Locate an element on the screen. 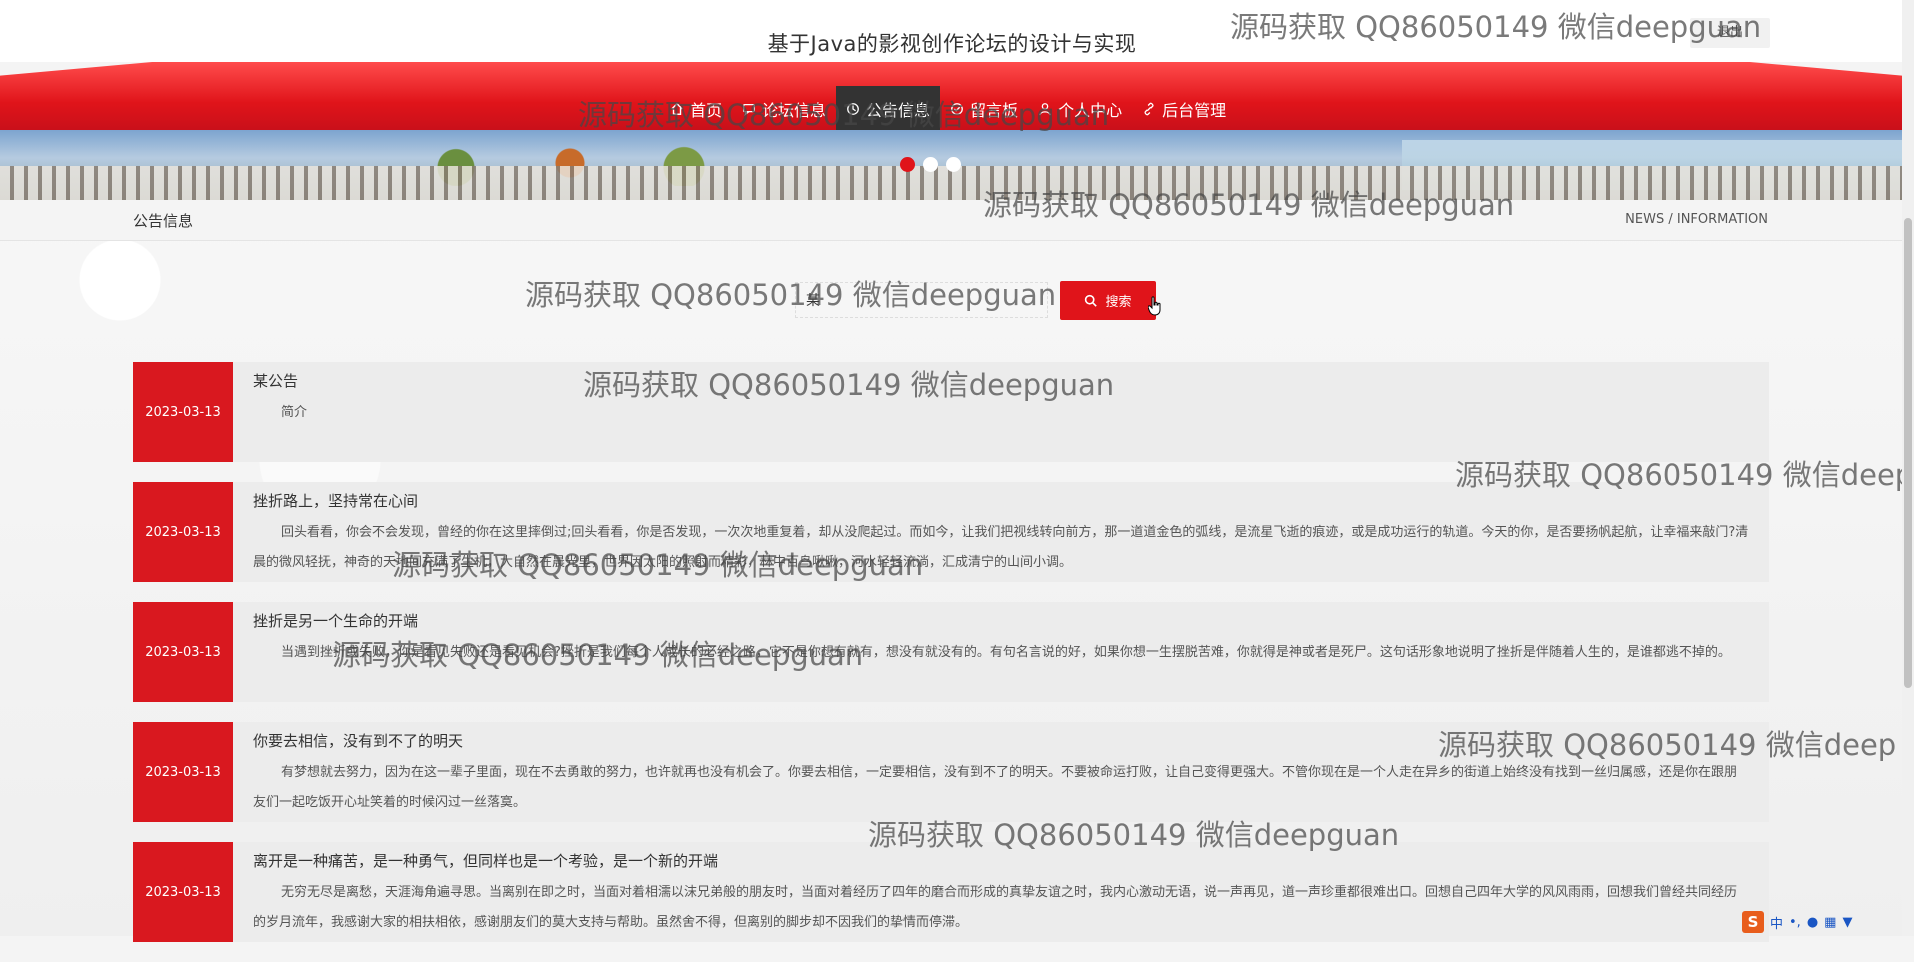  search-button-label: 搜索 is located at coordinates (1118, 302).